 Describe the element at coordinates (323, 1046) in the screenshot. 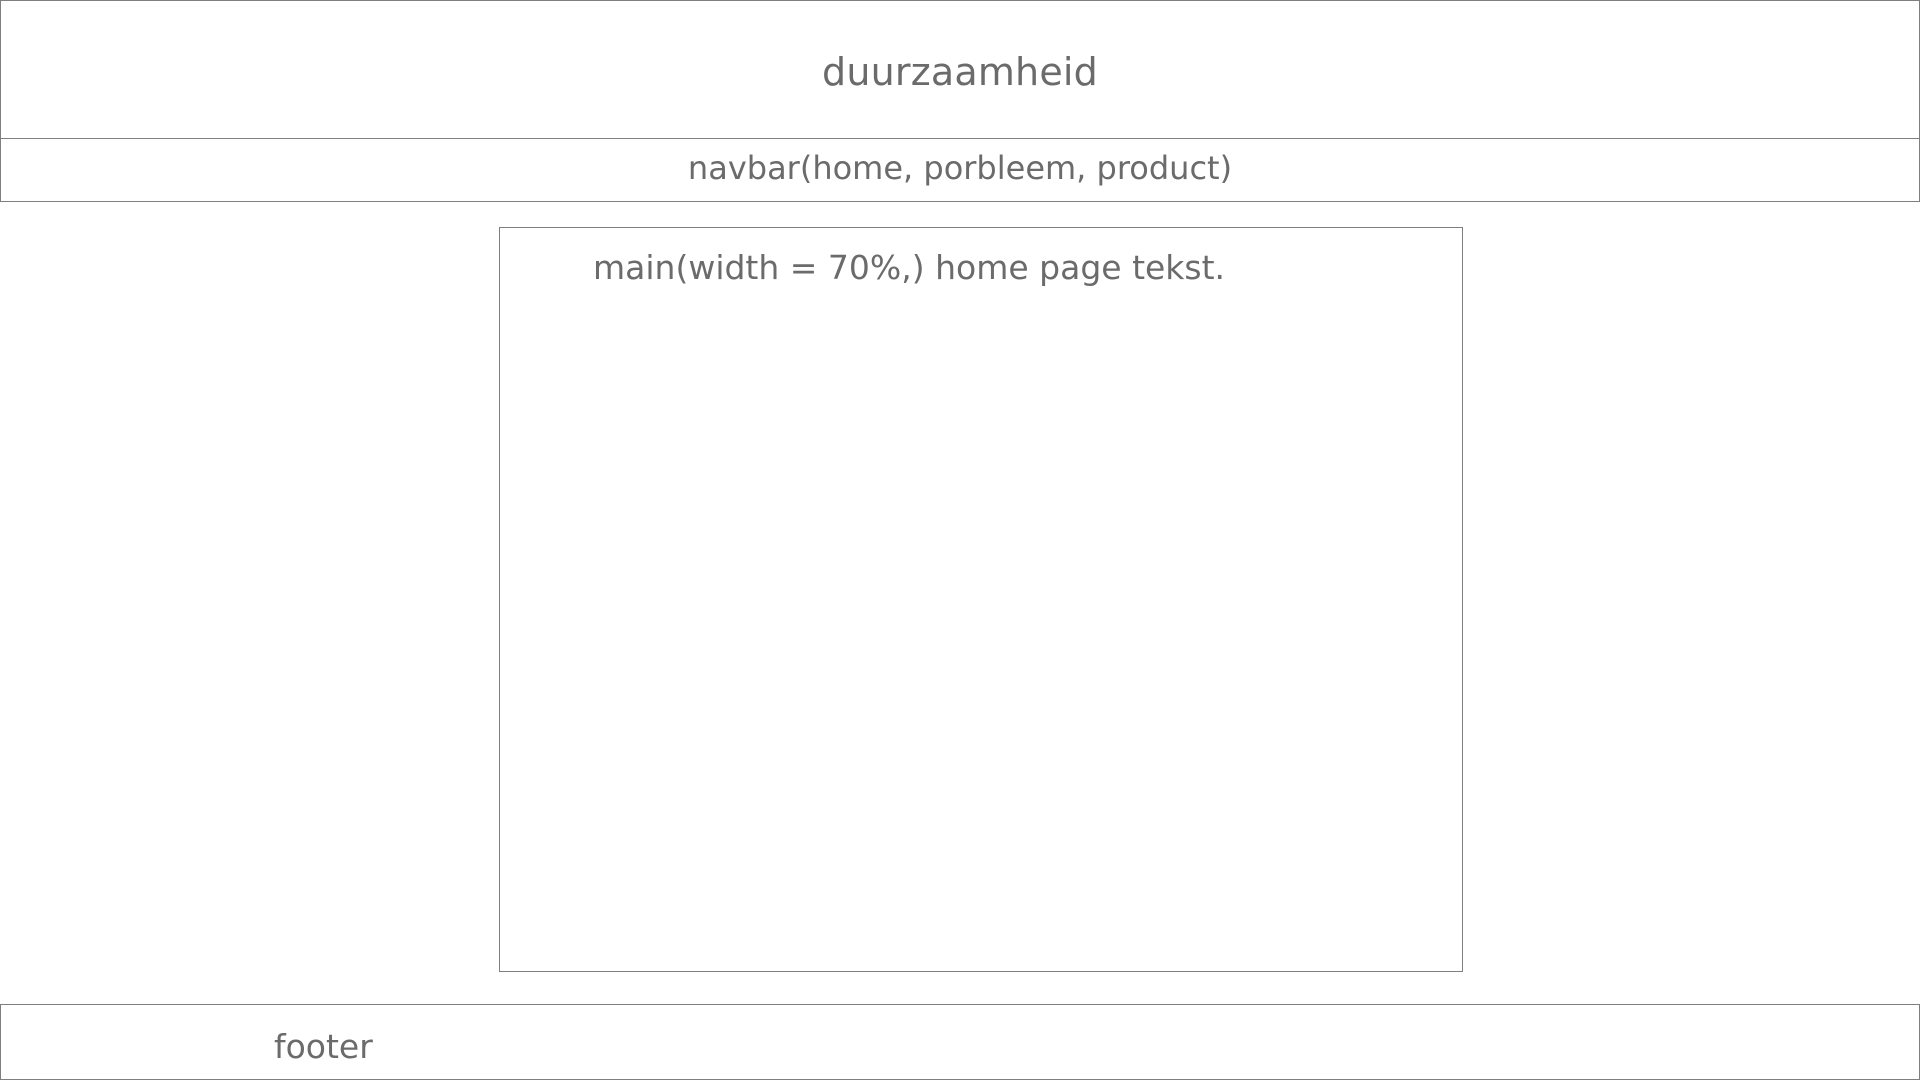

I see `footer-label: footer` at that location.